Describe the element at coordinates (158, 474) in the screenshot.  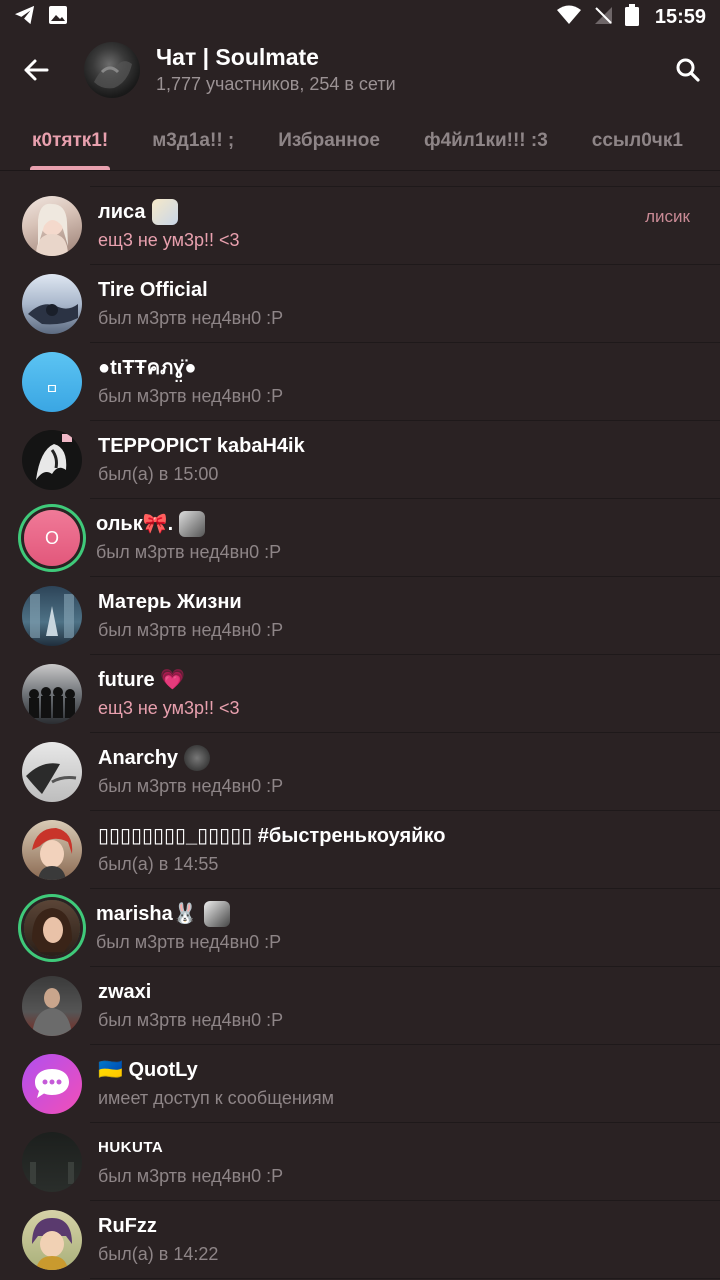
I see `member-status: был(а) в 15:00` at that location.